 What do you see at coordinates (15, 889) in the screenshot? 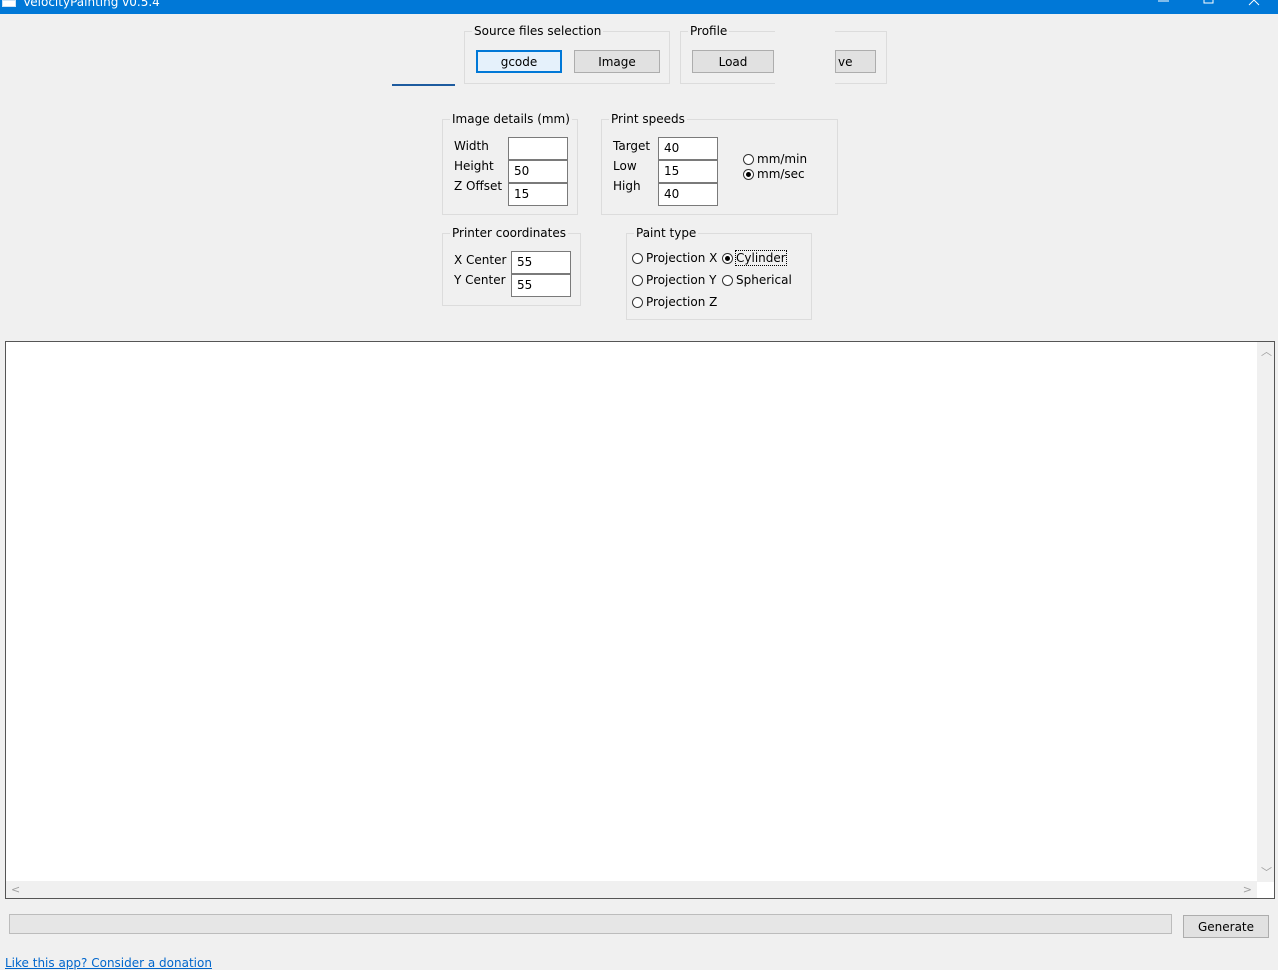
I see `scroll-left-icon: <` at bounding box center [15, 889].